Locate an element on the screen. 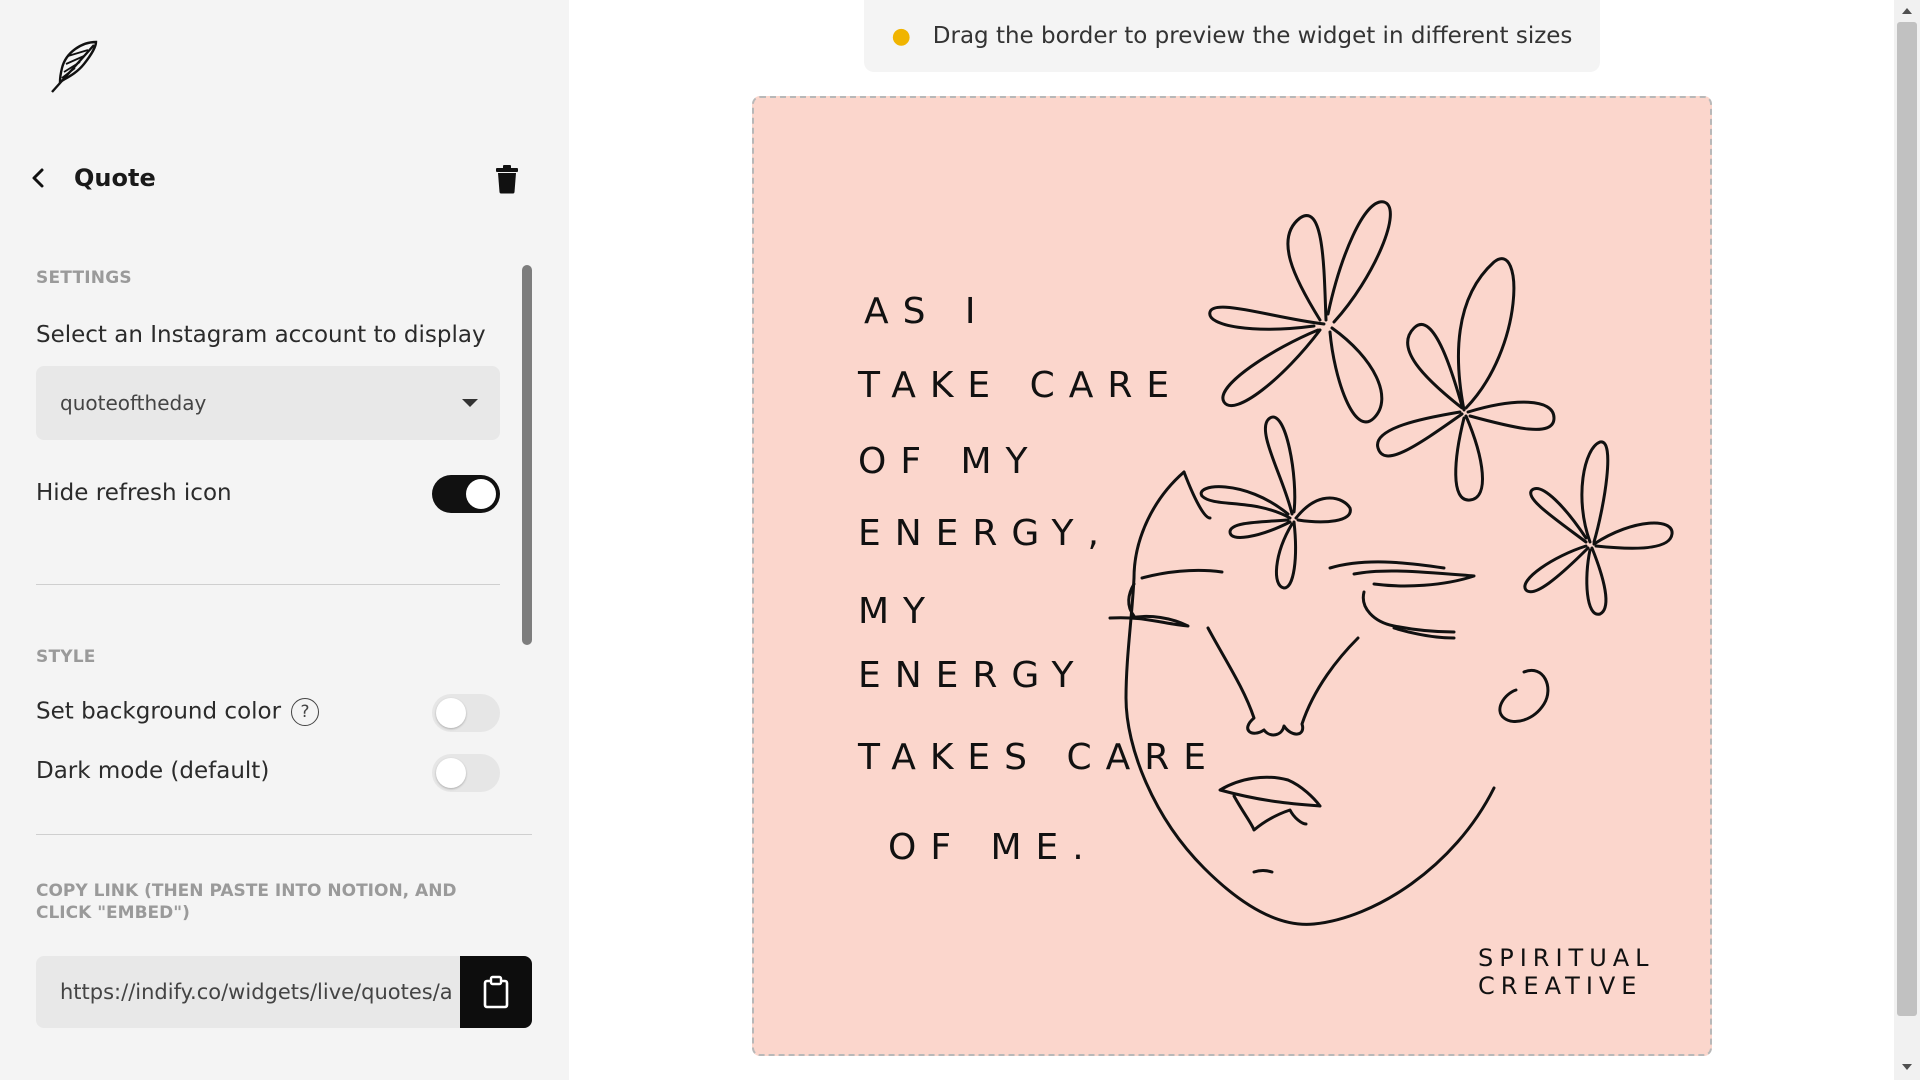 The height and width of the screenshot is (1080, 1920). back-button is located at coordinates (44, 178).